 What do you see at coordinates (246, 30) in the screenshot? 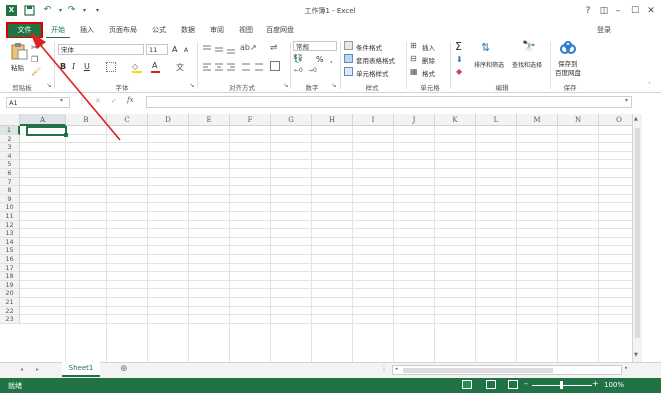
I see `tab-view: 视图` at bounding box center [246, 30].